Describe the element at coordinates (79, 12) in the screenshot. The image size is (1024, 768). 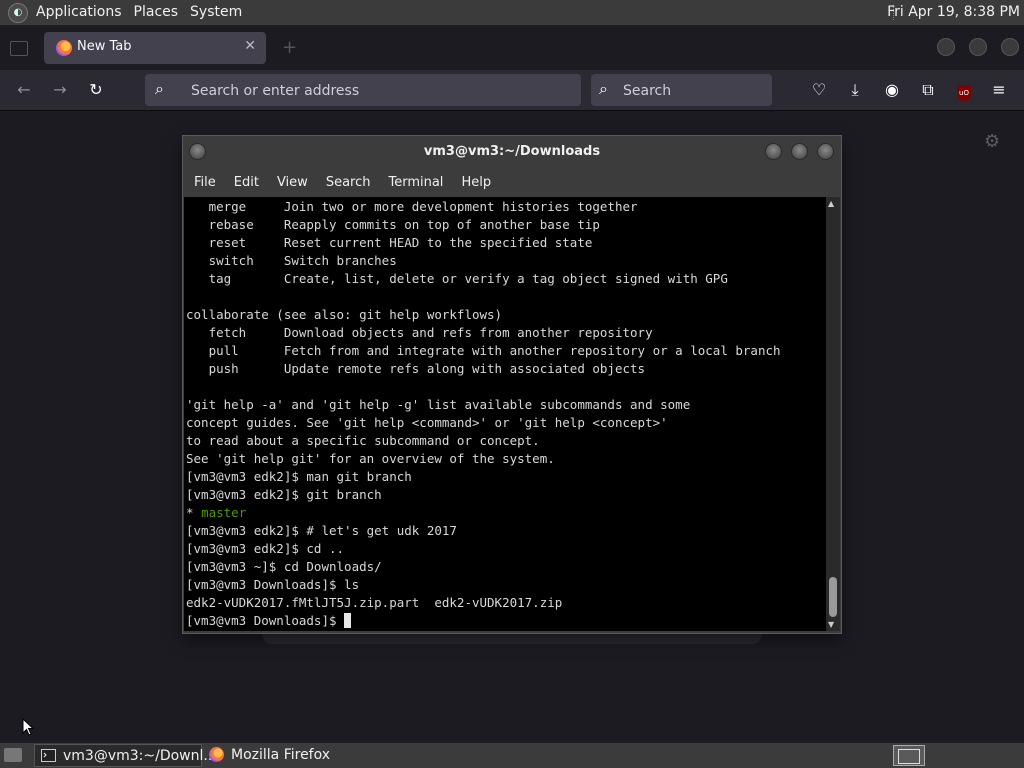
I see `applications-menu: Applications` at that location.